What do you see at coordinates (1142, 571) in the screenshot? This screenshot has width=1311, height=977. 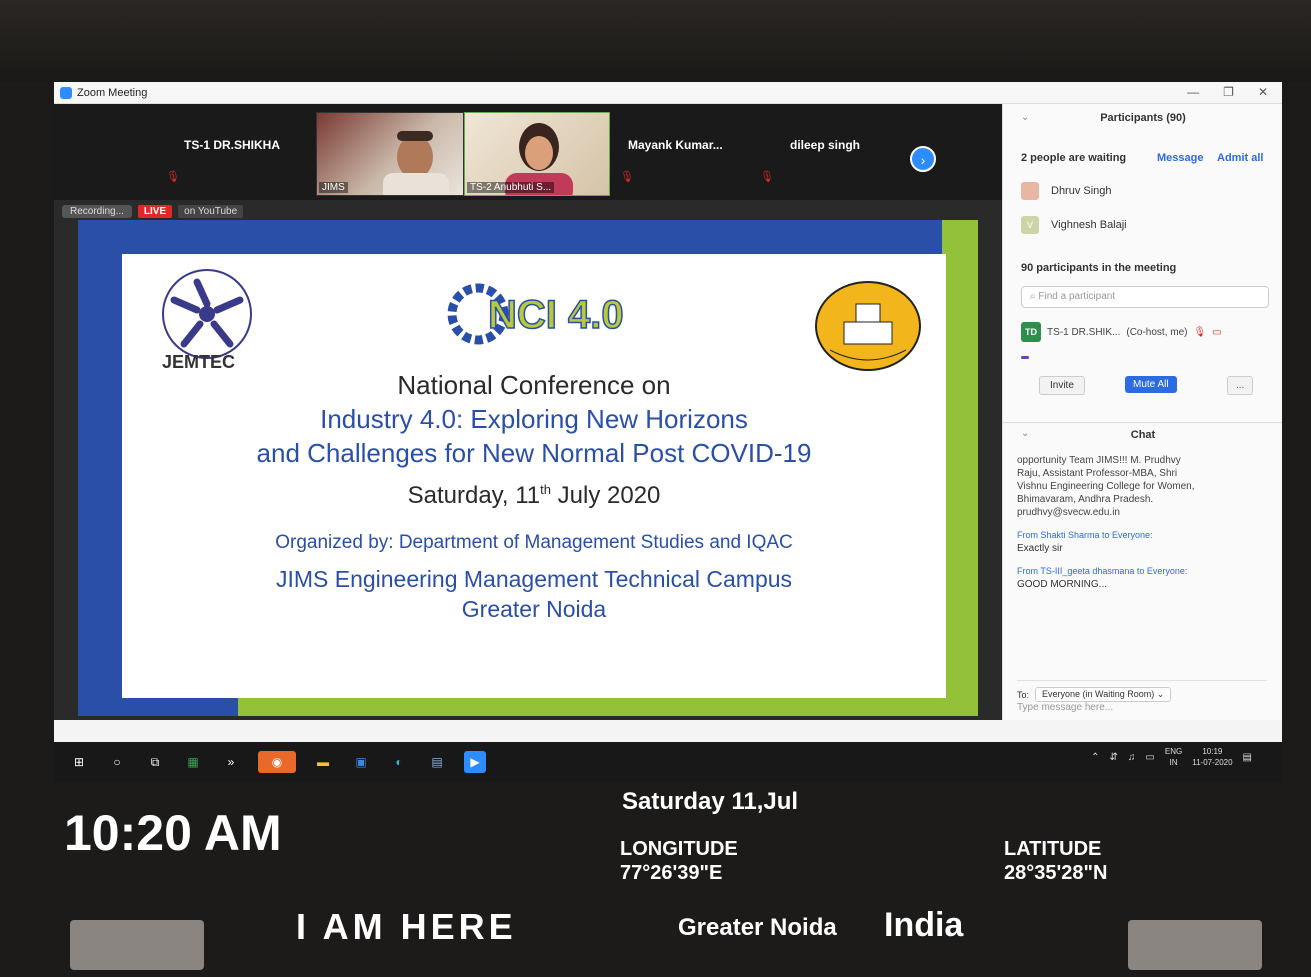 I see `chat-sender: From TS-III_geeta dhasmana to Everyone:` at bounding box center [1142, 571].